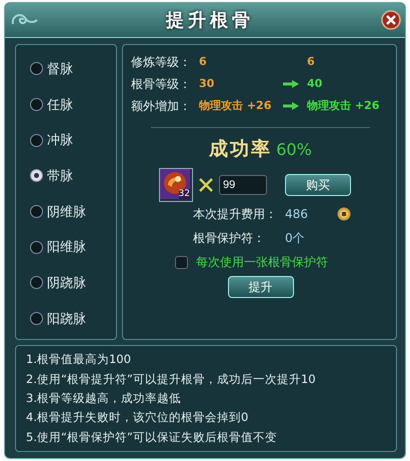 Image resolution: width=410 pixels, height=461 pixels. Describe the element at coordinates (311, 62) in the screenshot. I see `stat-next-value: 6` at that location.